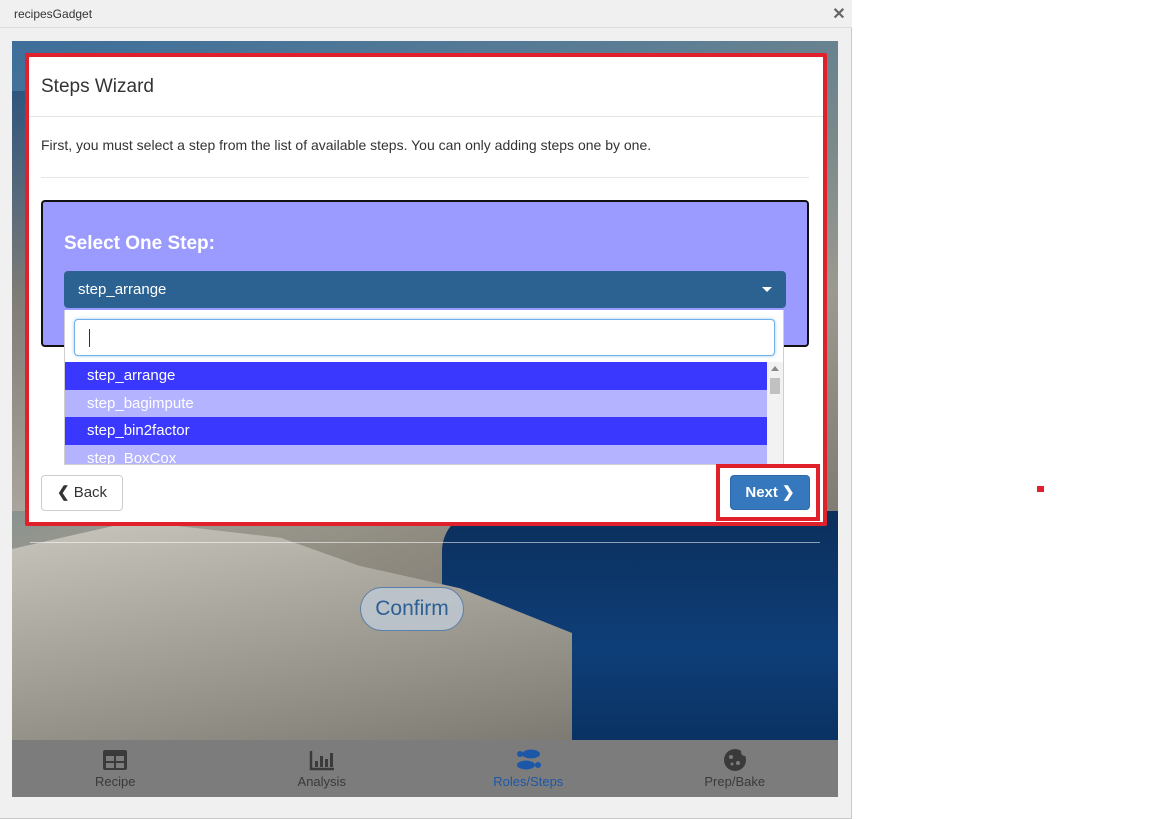 This screenshot has width=1152, height=819. Describe the element at coordinates (412, 609) in the screenshot. I see `confirm-button: Confirm` at that location.